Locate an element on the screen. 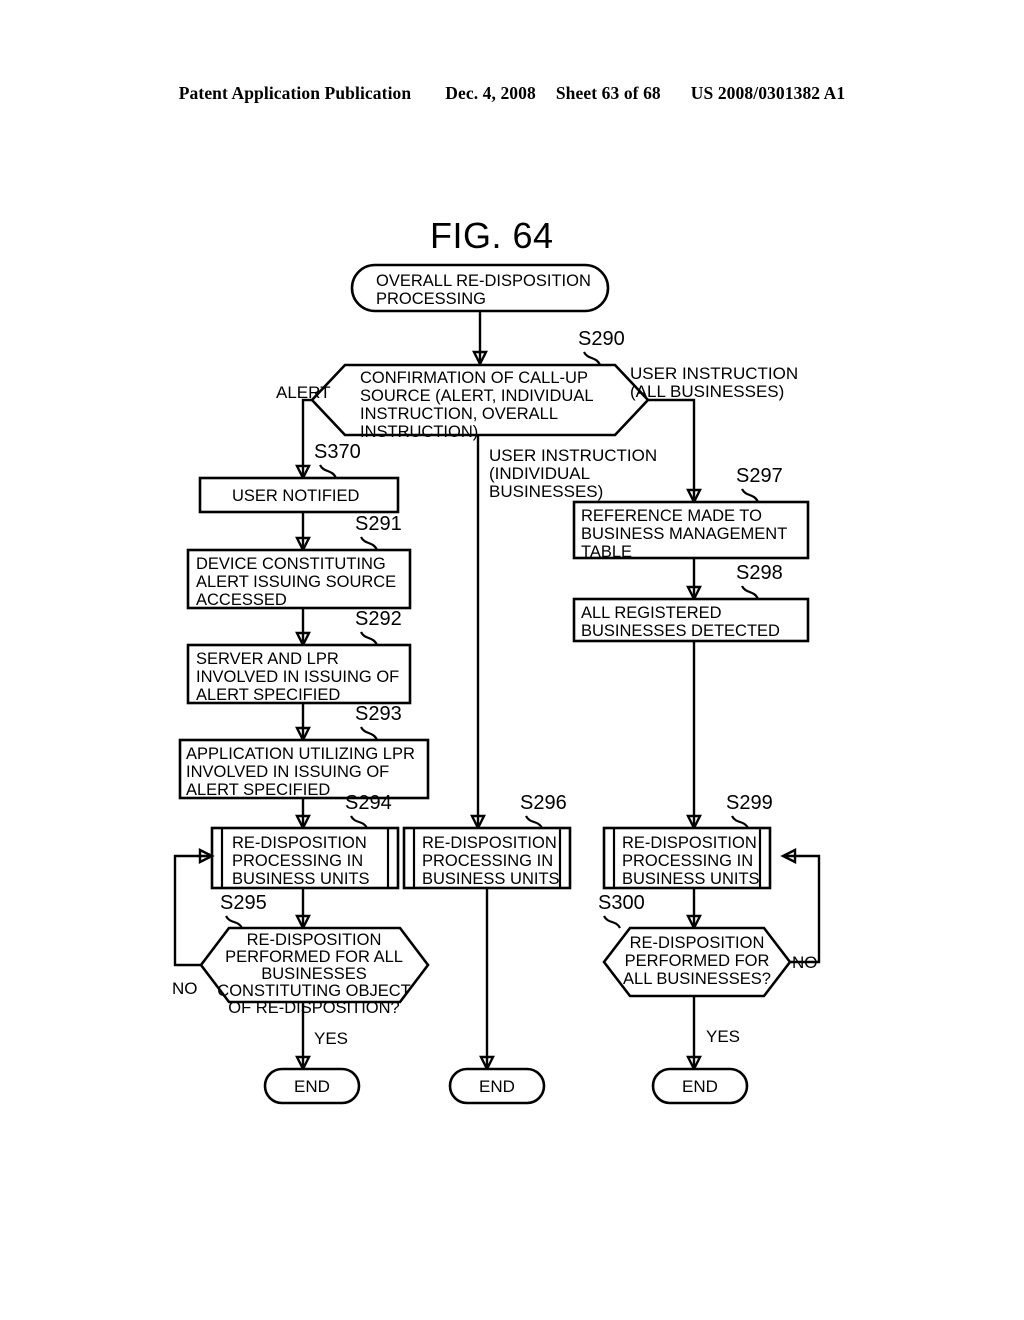 This screenshot has height=1320, width=1024. process-s297-line2: BUSINESS MANAGEMENT is located at coordinates (684, 534).